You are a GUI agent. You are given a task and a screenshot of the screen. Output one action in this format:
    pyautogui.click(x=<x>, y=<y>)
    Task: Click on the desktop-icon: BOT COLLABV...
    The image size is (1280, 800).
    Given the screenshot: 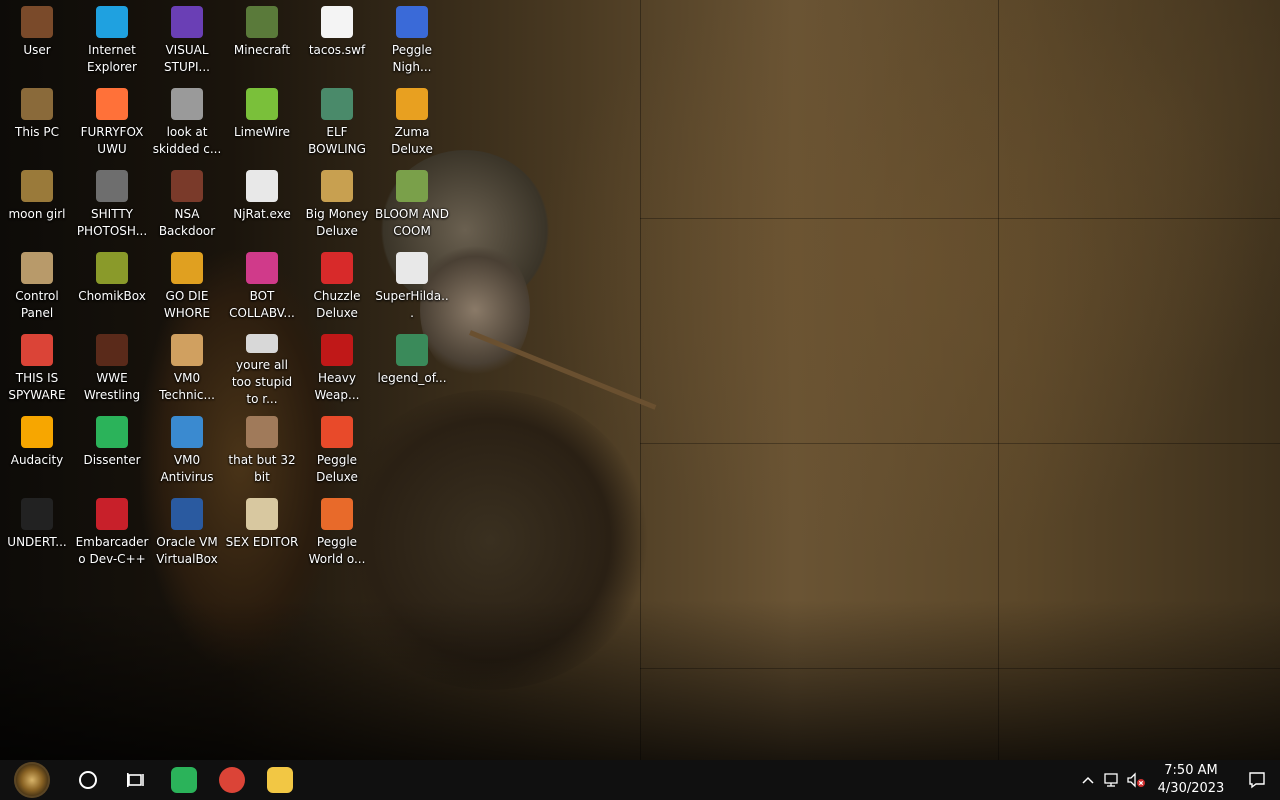 What is the action you would take?
    pyautogui.click(x=262, y=286)
    